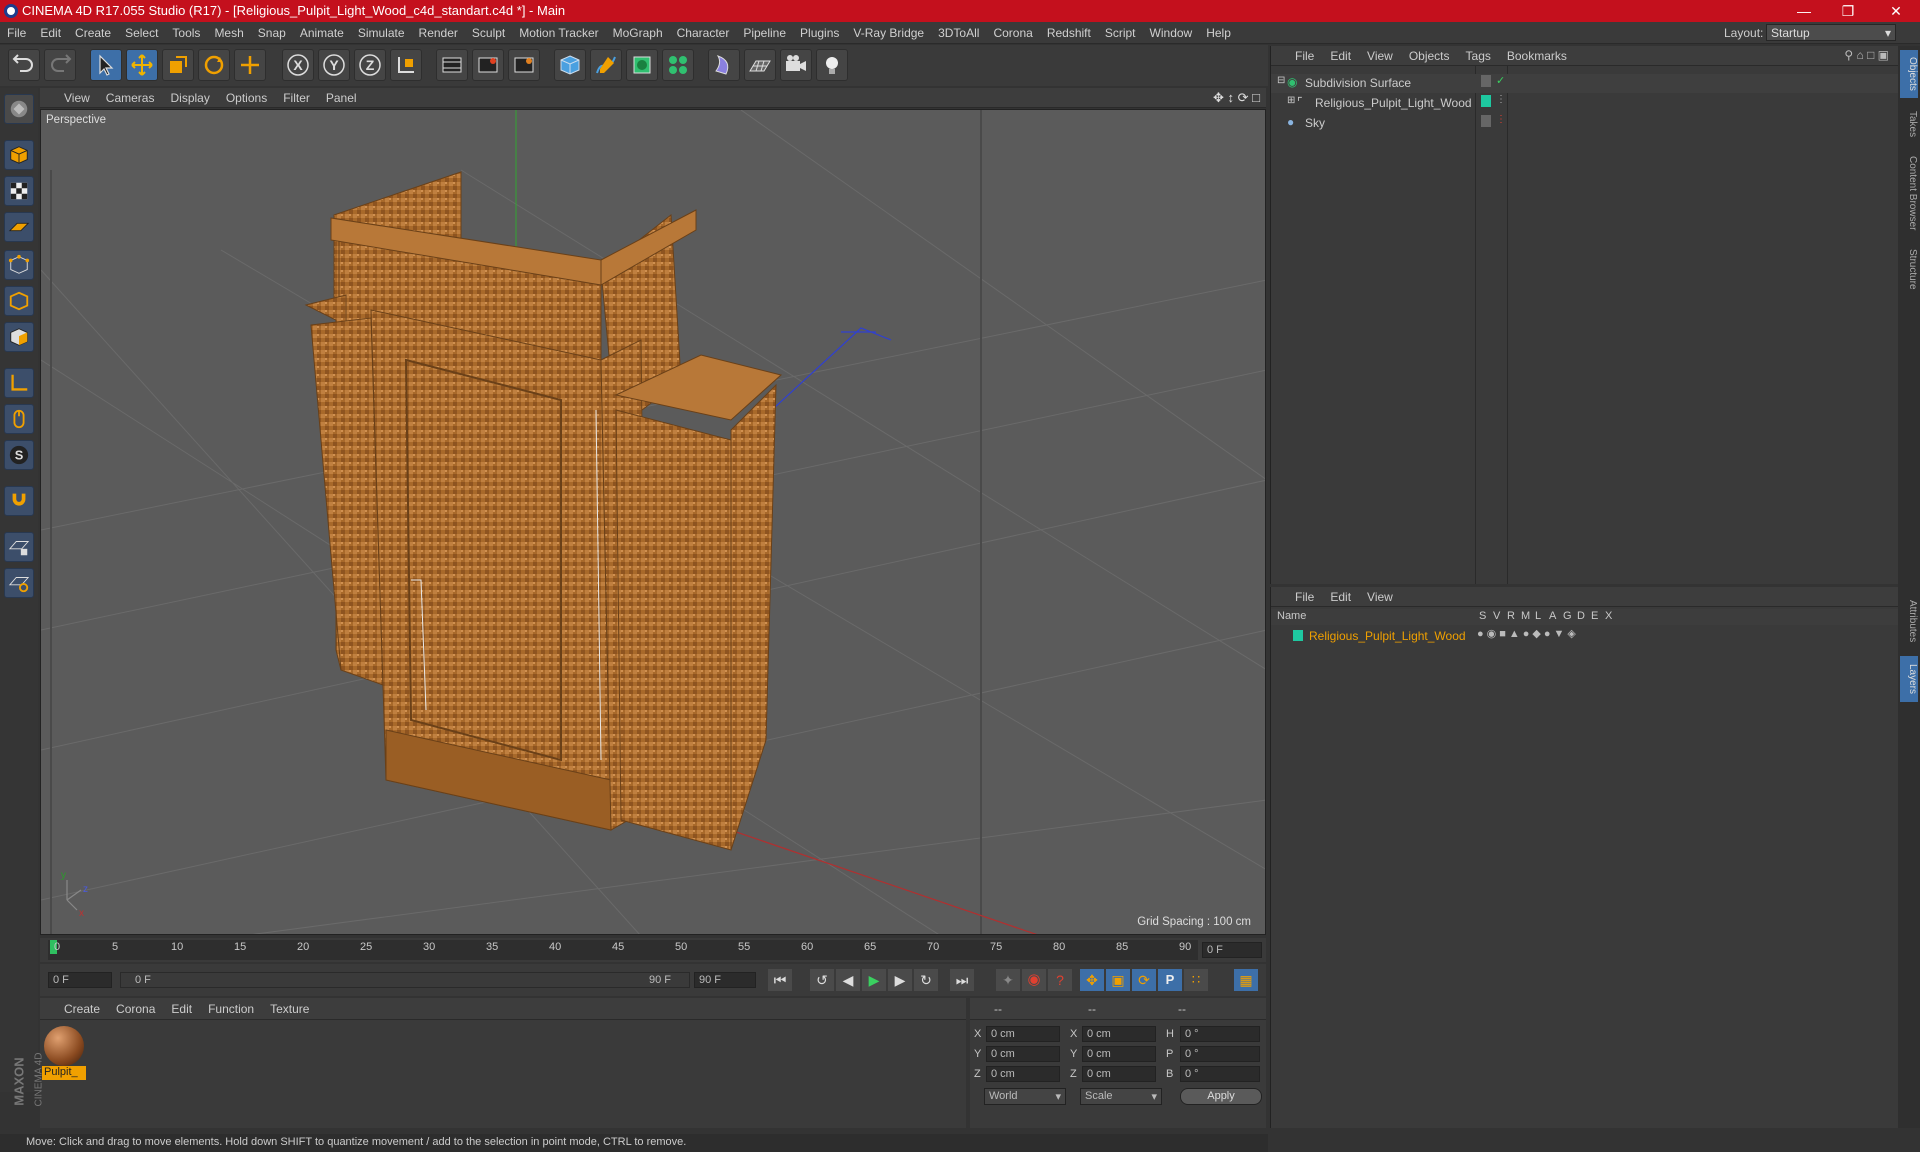  I want to click on subdivision-nurbs-button, so click(642, 65).